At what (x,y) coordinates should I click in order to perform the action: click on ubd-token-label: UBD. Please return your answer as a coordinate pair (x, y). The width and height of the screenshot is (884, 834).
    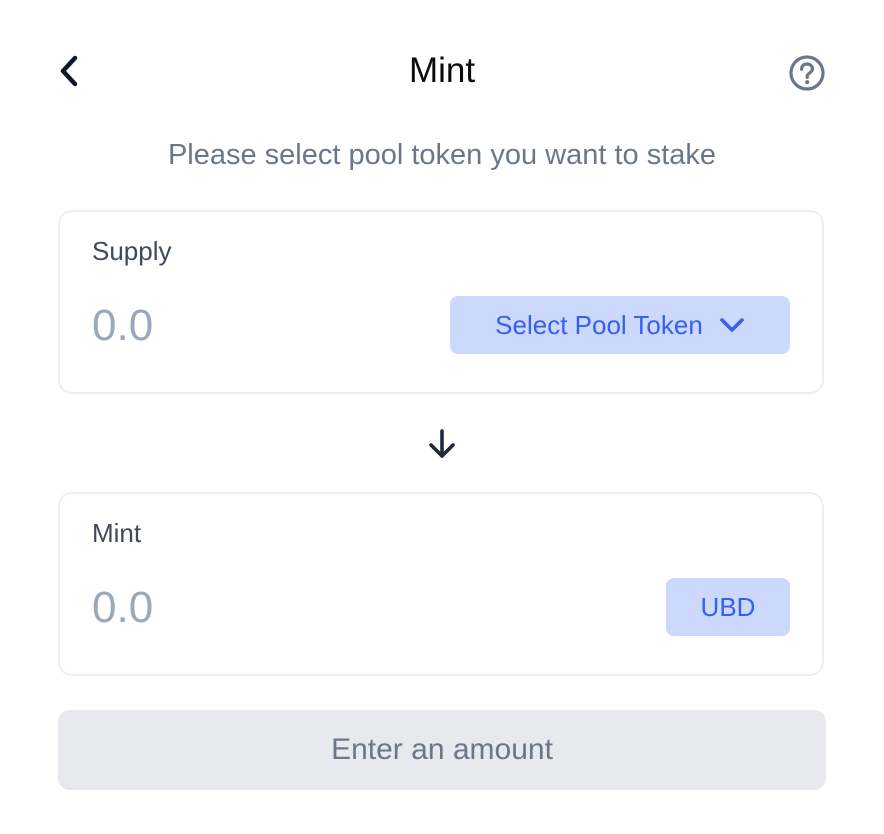
    Looking at the image, I should click on (728, 606).